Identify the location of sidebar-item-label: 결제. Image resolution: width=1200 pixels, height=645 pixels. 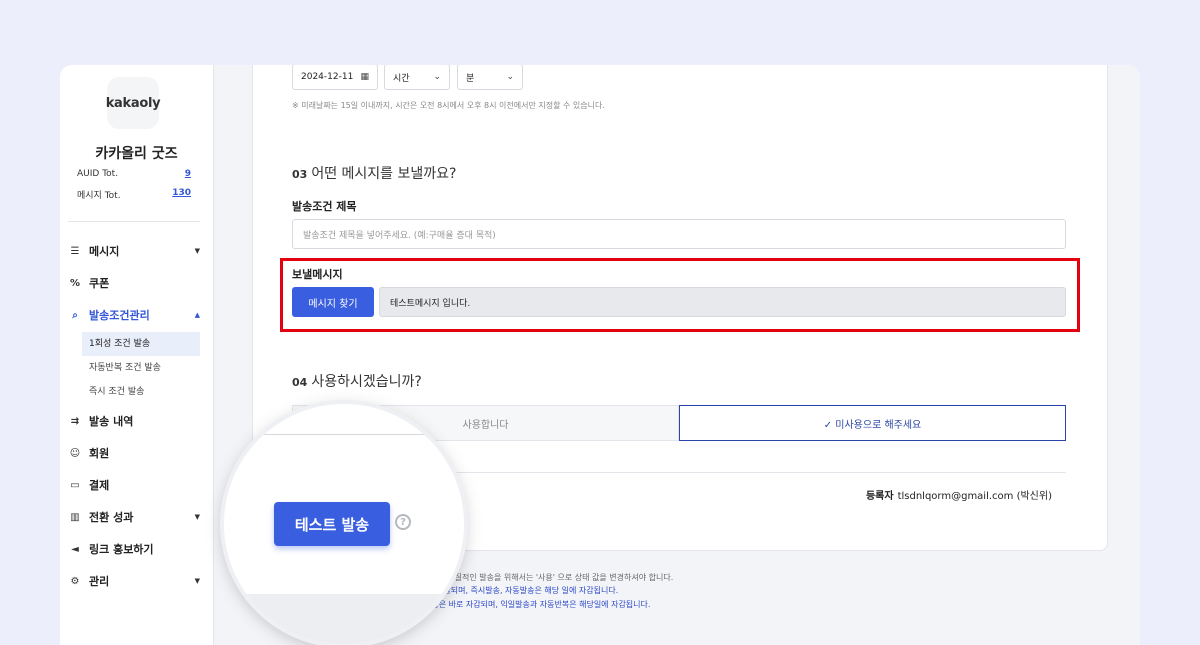
(99, 485).